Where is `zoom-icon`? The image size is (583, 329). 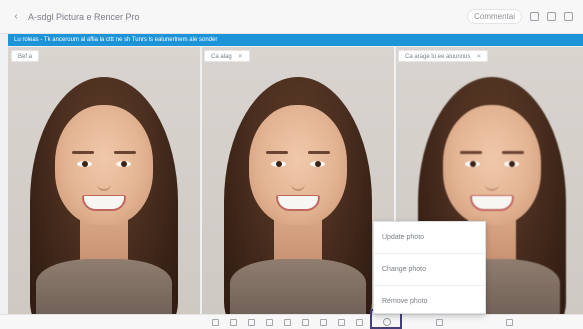 zoom-icon is located at coordinates (509, 322).